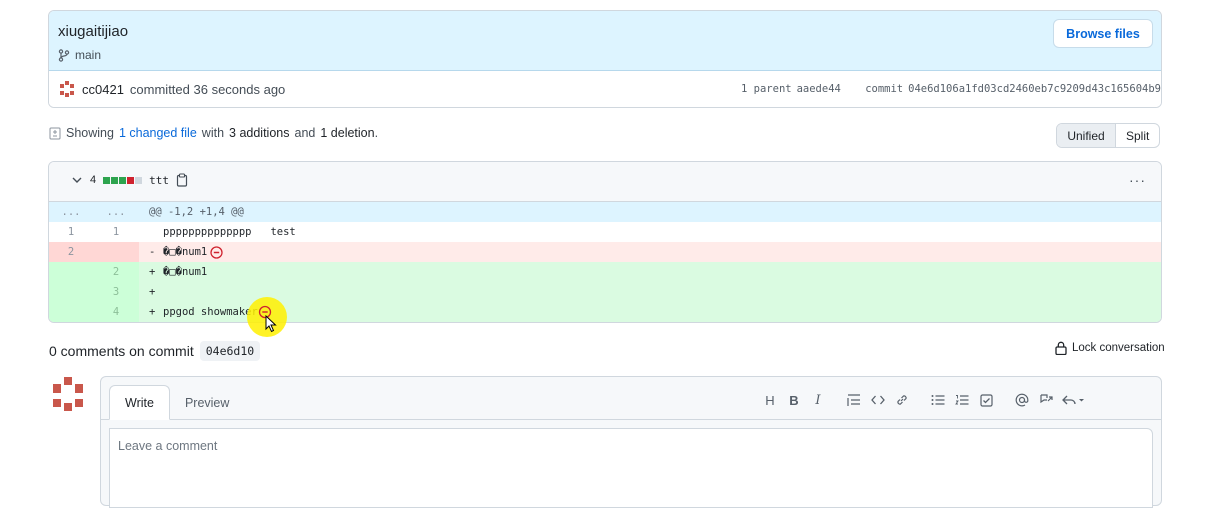  I want to click on italic-button: I, so click(818, 400).